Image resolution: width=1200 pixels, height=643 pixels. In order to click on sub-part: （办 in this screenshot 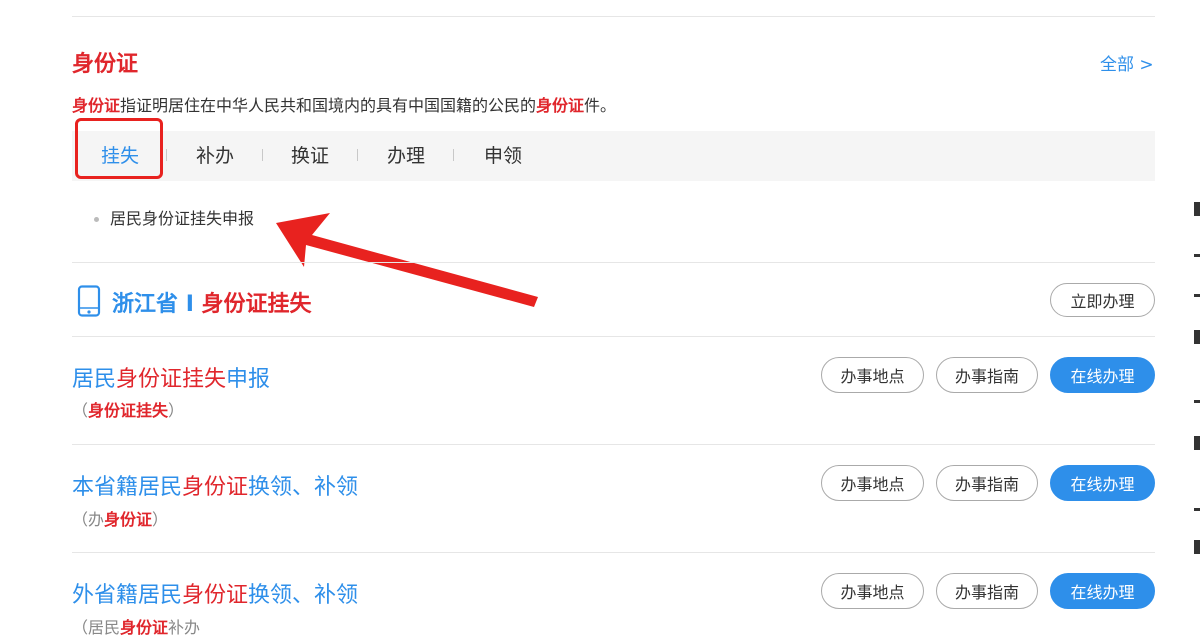, I will do `click(88, 519)`.